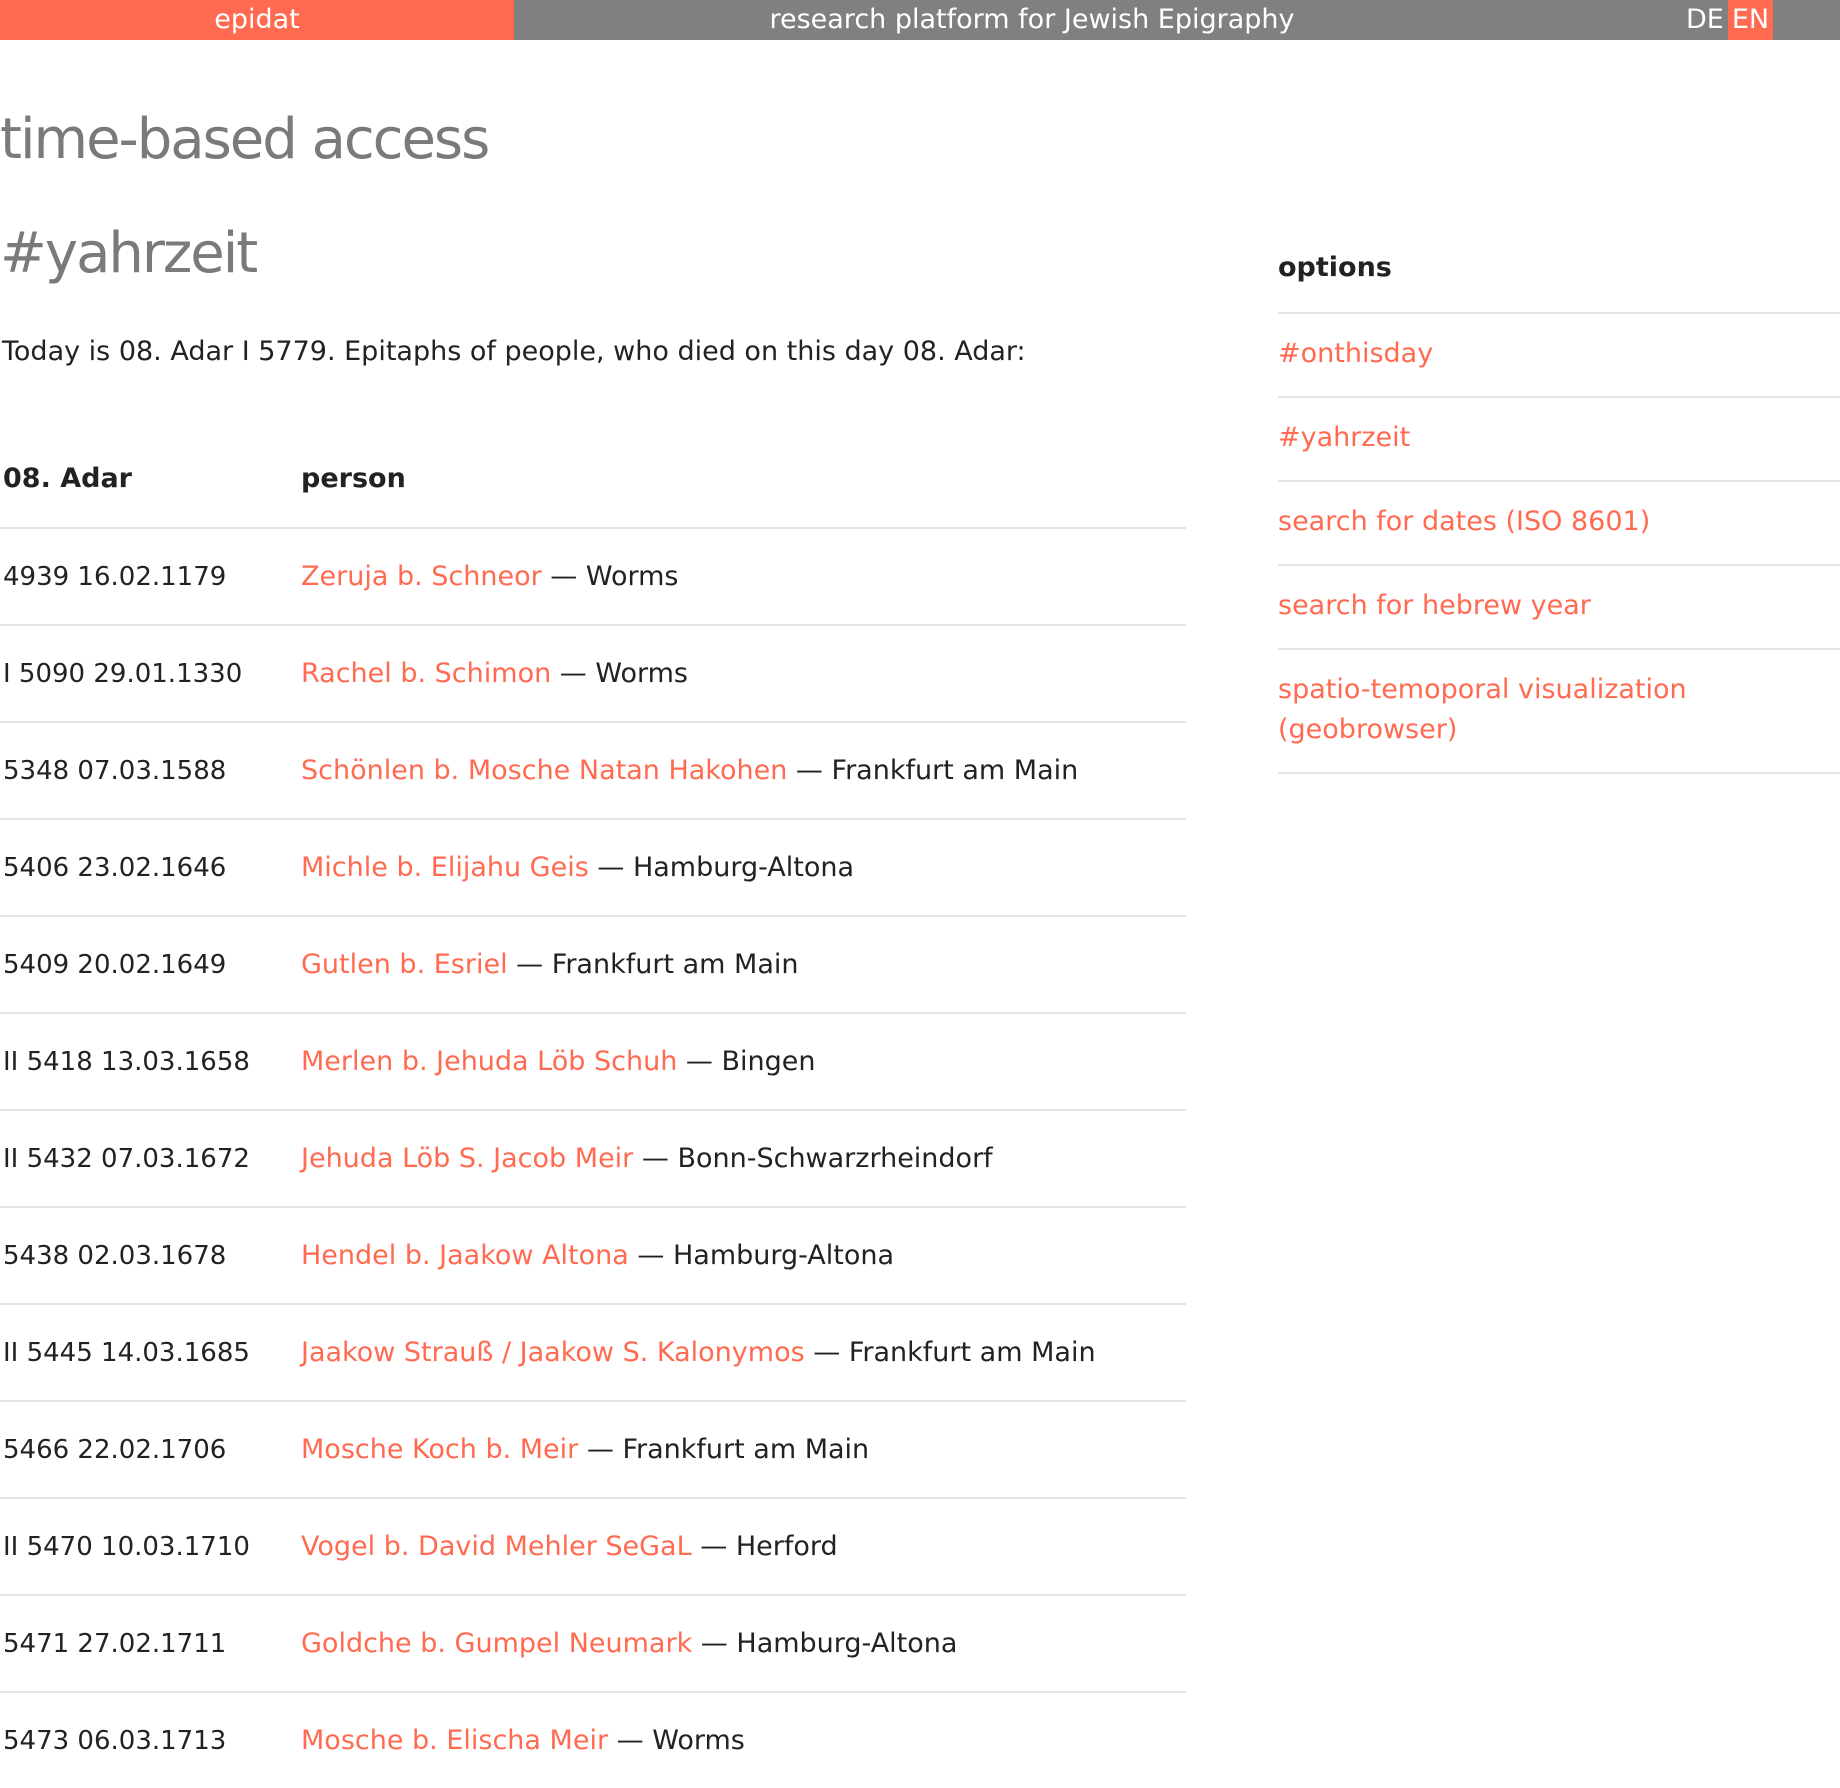 Image resolution: width=1840 pixels, height=1788 pixels. I want to click on brand-link: epidat, so click(257, 20).